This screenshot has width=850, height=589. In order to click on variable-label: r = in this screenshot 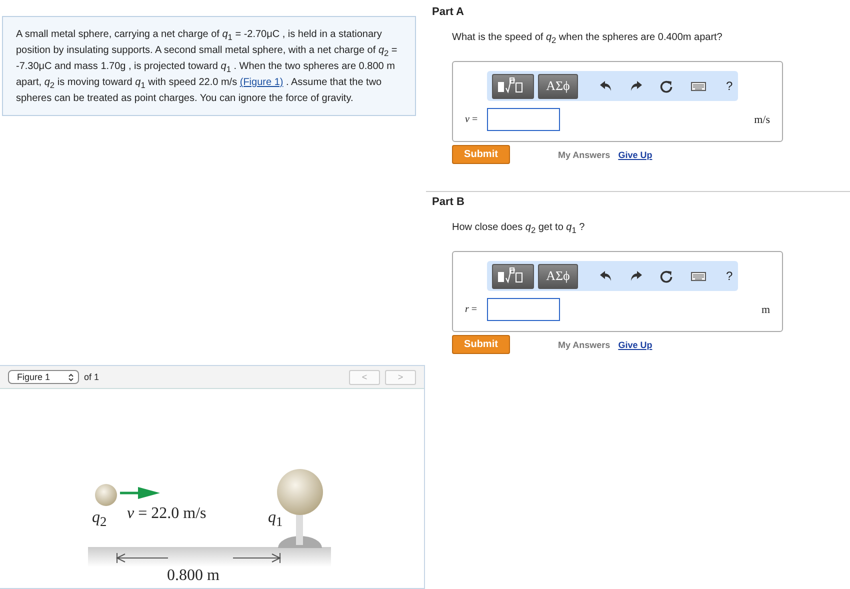, I will do `click(471, 309)`.